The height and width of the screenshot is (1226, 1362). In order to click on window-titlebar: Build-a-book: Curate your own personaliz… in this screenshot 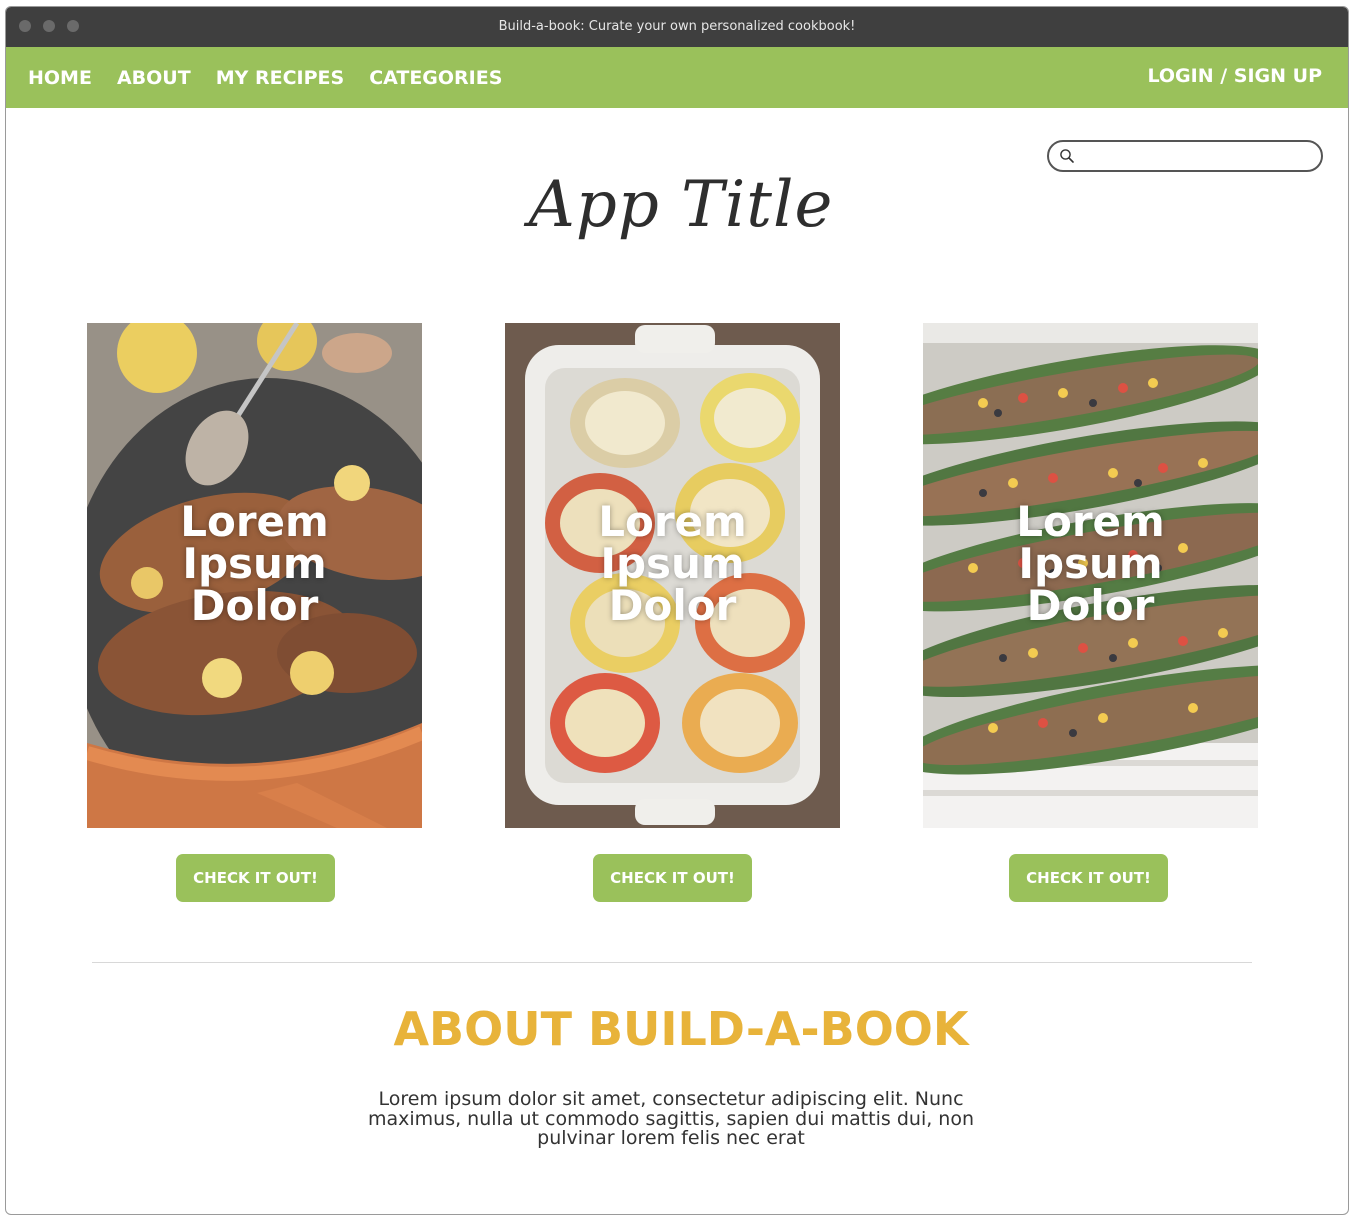, I will do `click(677, 27)`.